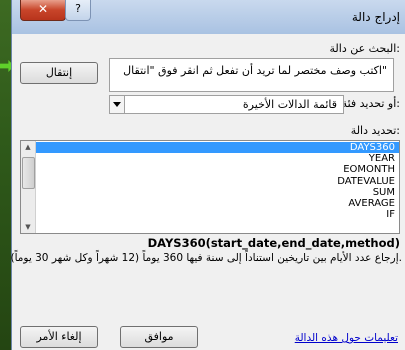 Image resolution: width=405 pixels, height=350 pixels. I want to click on window-title: إدراج دالة, so click(375, 17).